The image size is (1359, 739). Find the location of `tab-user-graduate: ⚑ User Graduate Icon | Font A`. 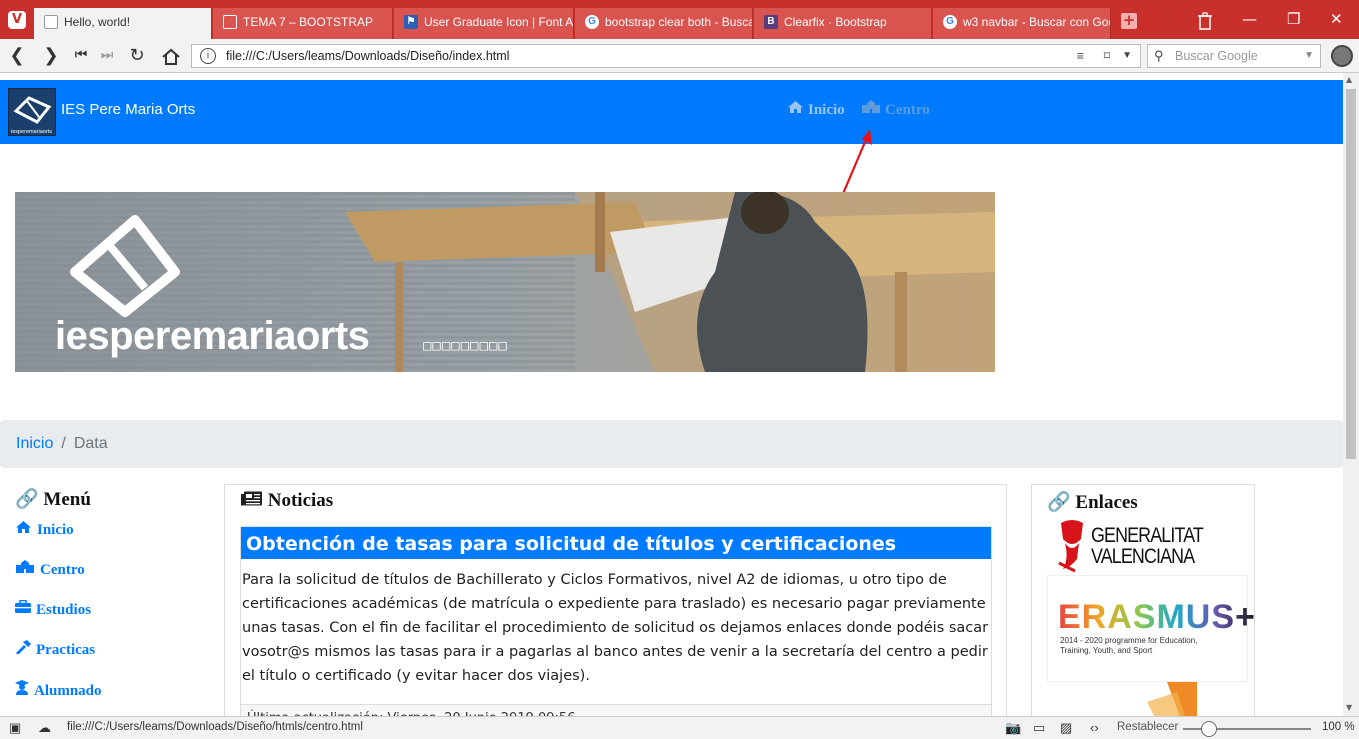

tab-user-graduate: ⚑ User Graduate Icon | Font A is located at coordinates (484, 23).